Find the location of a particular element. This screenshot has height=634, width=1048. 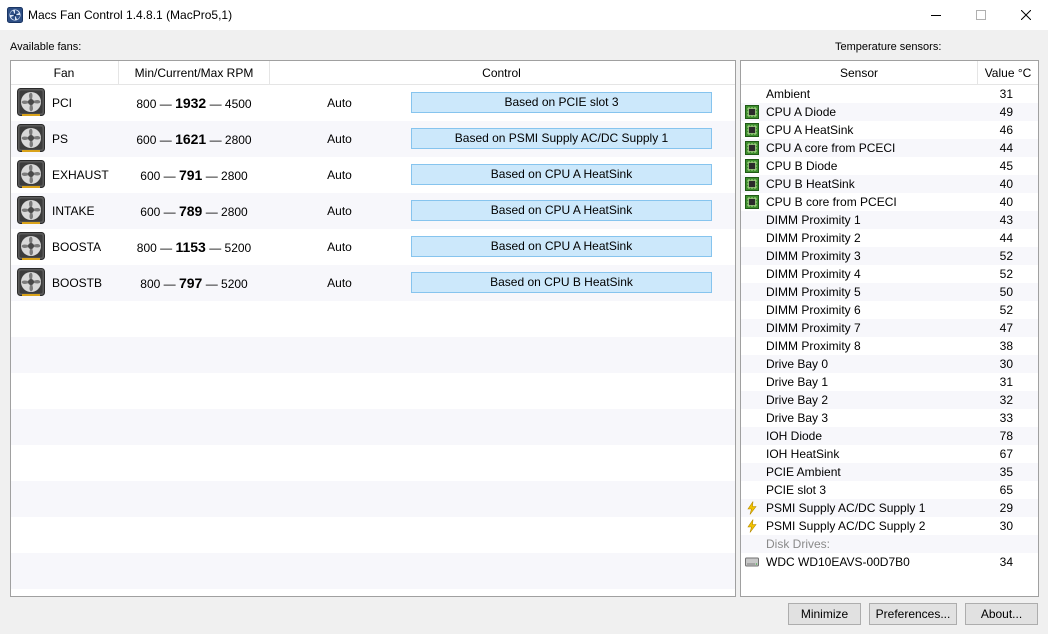

fan-control-button: Based on CPU B HeatSink is located at coordinates (561, 282).